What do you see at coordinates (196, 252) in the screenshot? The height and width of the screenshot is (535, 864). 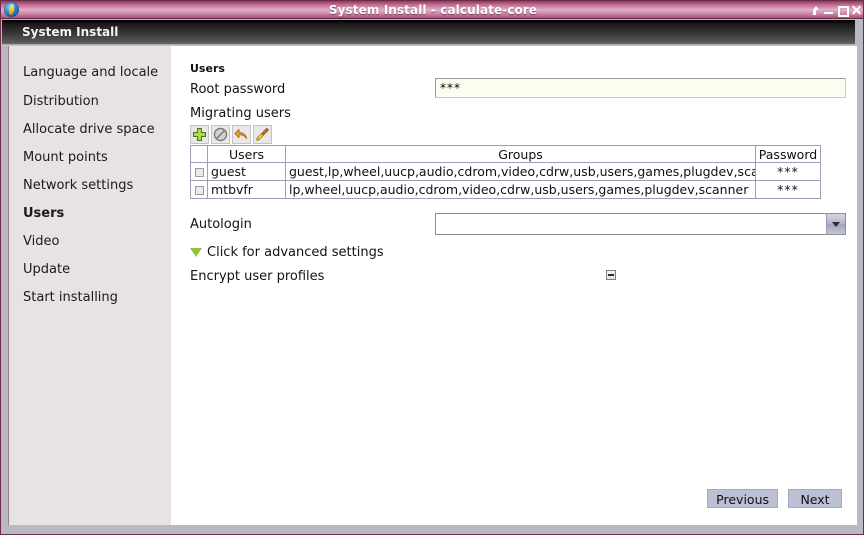 I see `triangle-down-icon` at bounding box center [196, 252].